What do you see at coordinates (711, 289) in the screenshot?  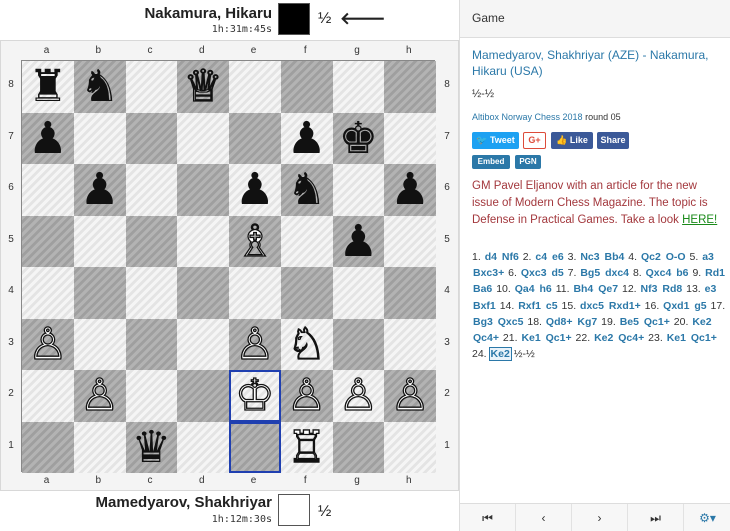 I see `move-link: e3` at bounding box center [711, 289].